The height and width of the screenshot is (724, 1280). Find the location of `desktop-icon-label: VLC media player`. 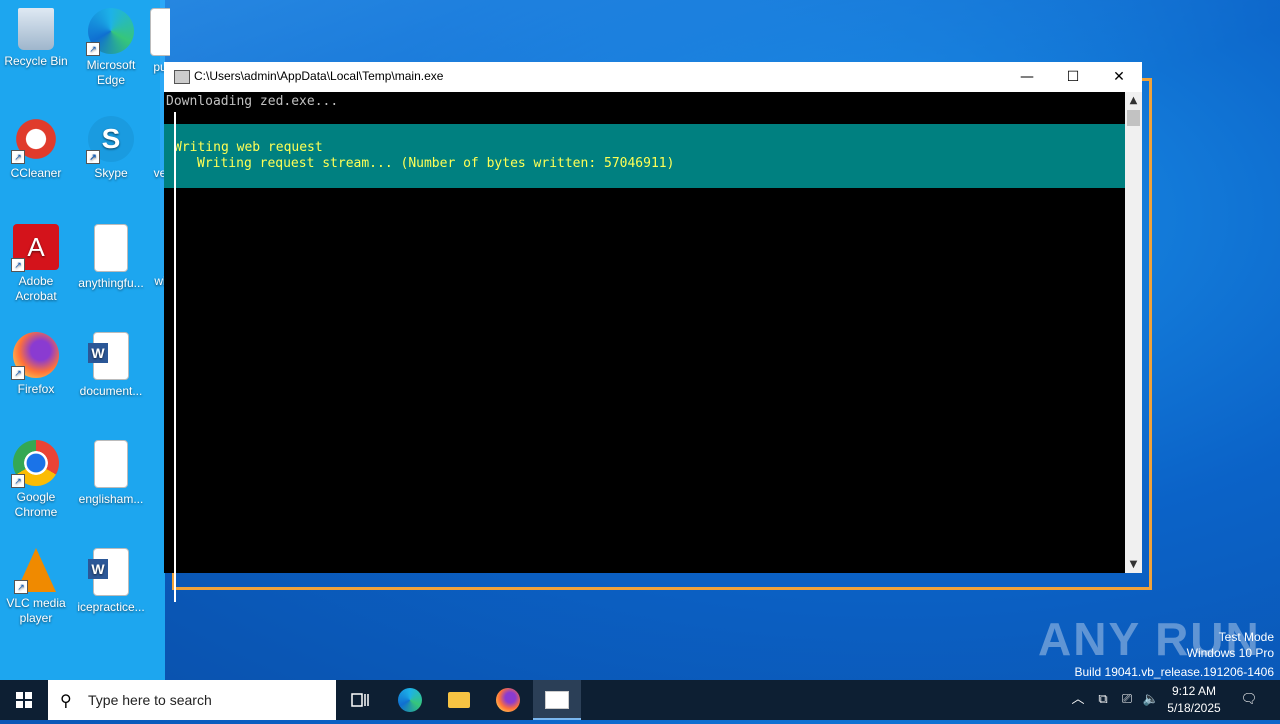

desktop-icon-label: VLC media player is located at coordinates (36, 610).